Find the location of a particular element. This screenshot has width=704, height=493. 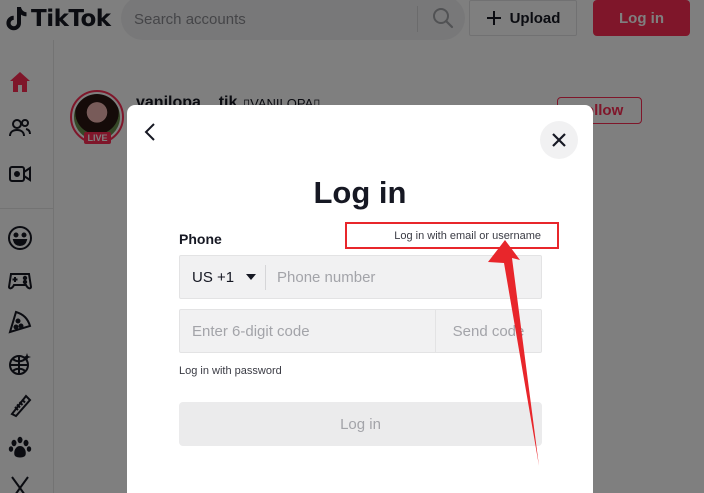

phone-field: US +1 is located at coordinates (360, 277).